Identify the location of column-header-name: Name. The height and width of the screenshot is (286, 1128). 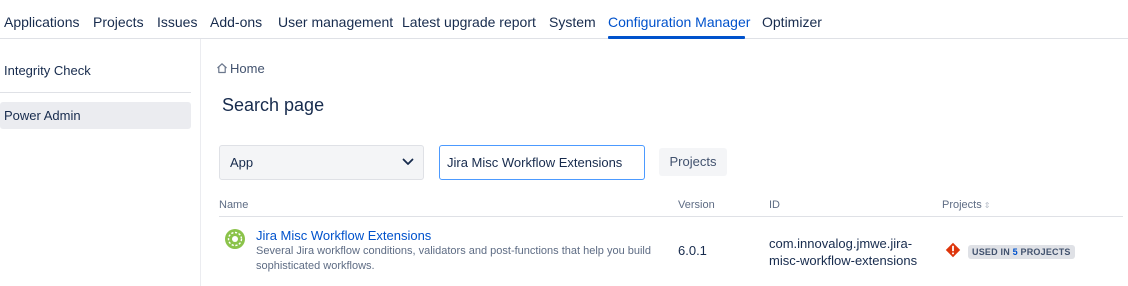
(233, 205).